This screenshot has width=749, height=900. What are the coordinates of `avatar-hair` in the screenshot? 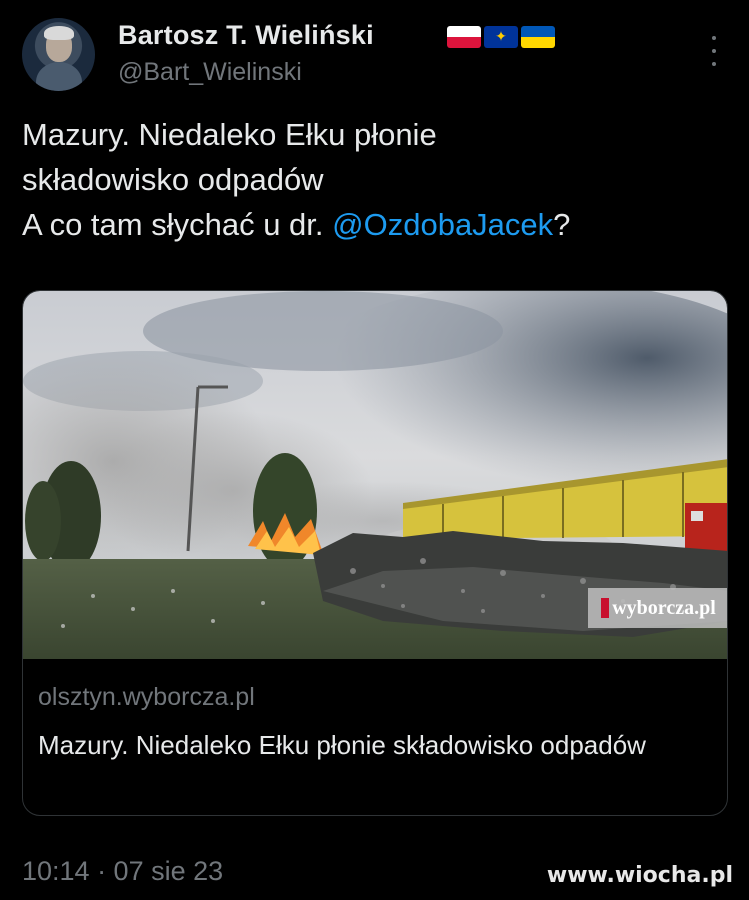 It's located at (59, 33).